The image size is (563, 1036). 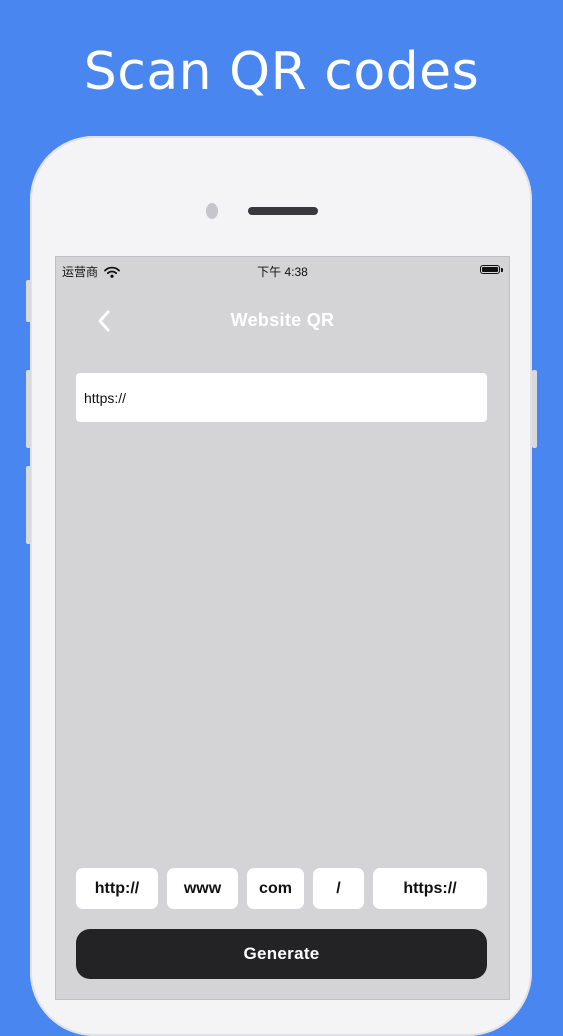 I want to click on shortcut-www: www, so click(x=202, y=888).